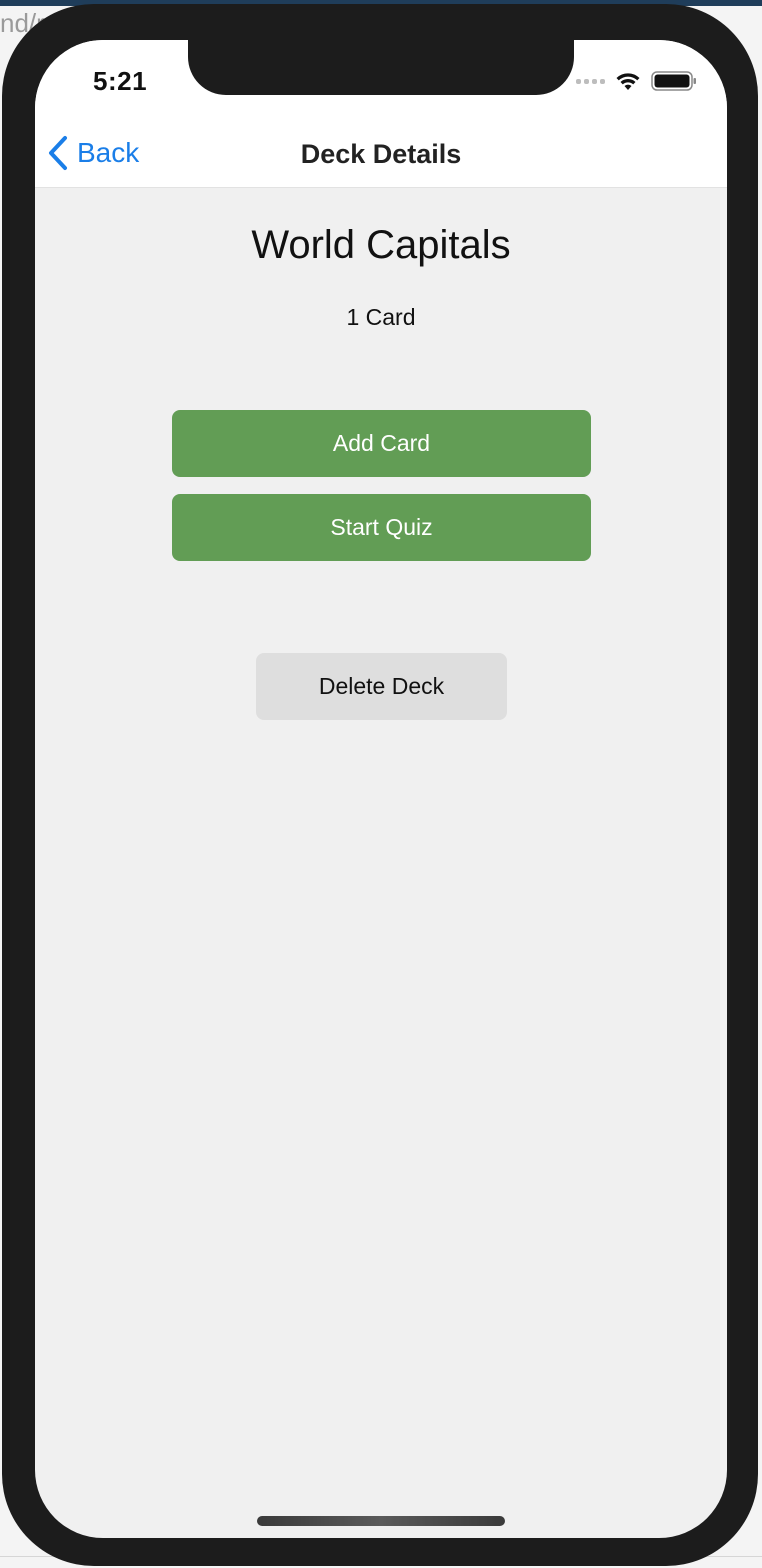  What do you see at coordinates (628, 81) in the screenshot?
I see `wifi-icon` at bounding box center [628, 81].